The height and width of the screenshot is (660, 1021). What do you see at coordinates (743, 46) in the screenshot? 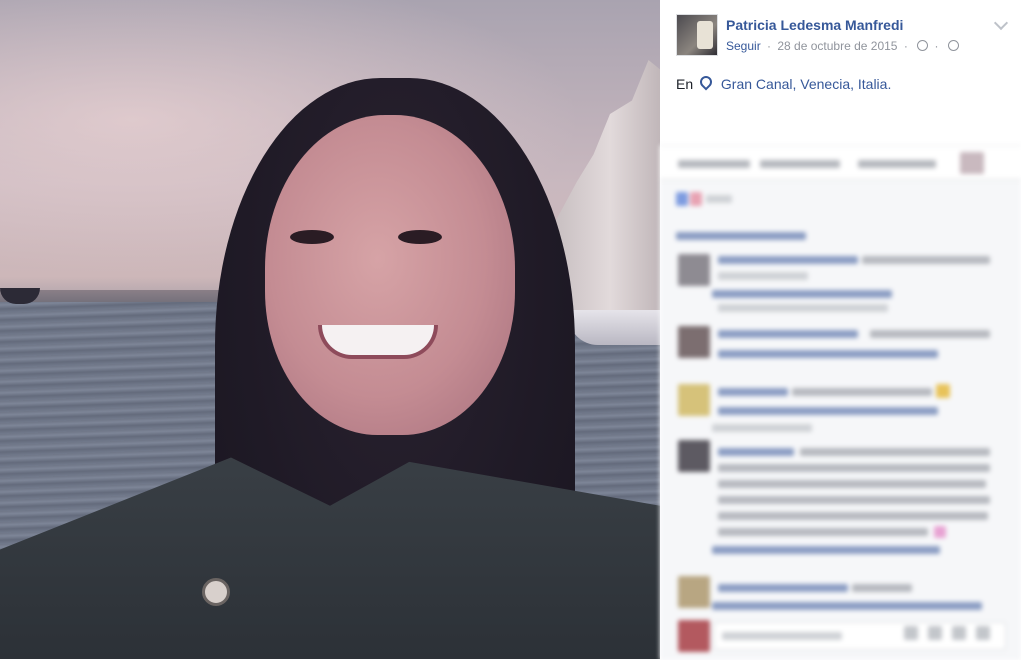
I see `follow-link: Seguir` at bounding box center [743, 46].